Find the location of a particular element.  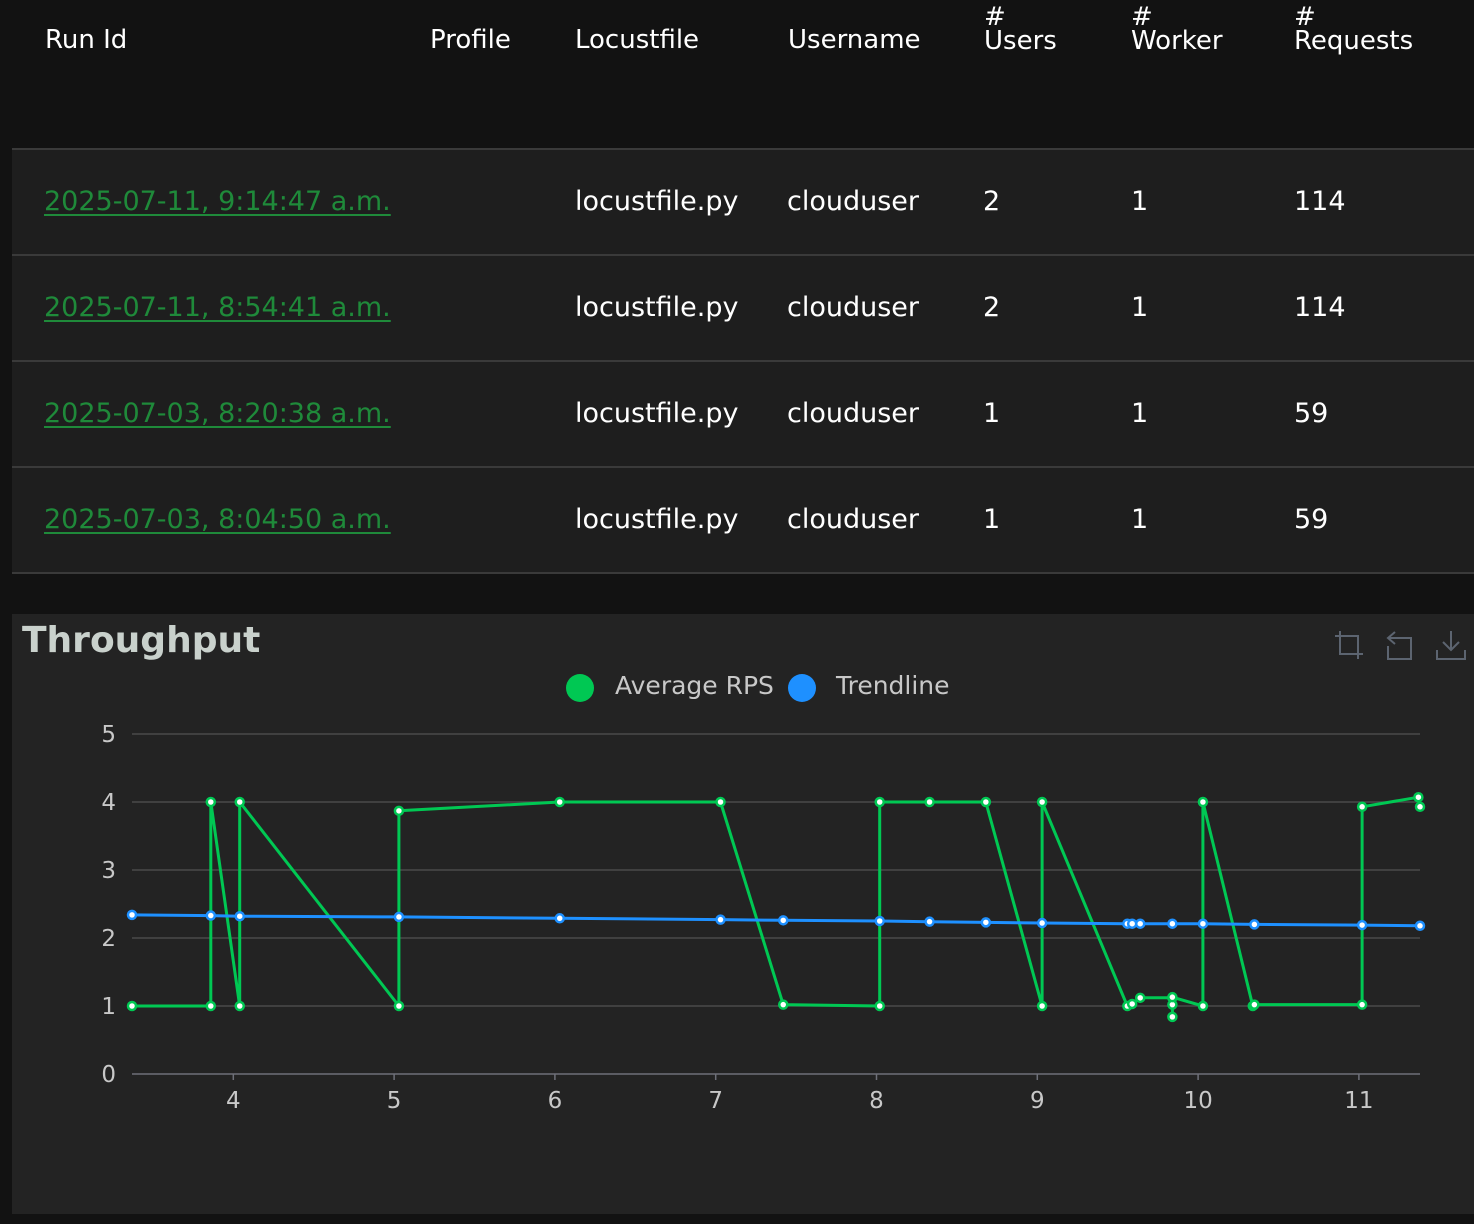

x-tick-label: 6 is located at coordinates (555, 1101).